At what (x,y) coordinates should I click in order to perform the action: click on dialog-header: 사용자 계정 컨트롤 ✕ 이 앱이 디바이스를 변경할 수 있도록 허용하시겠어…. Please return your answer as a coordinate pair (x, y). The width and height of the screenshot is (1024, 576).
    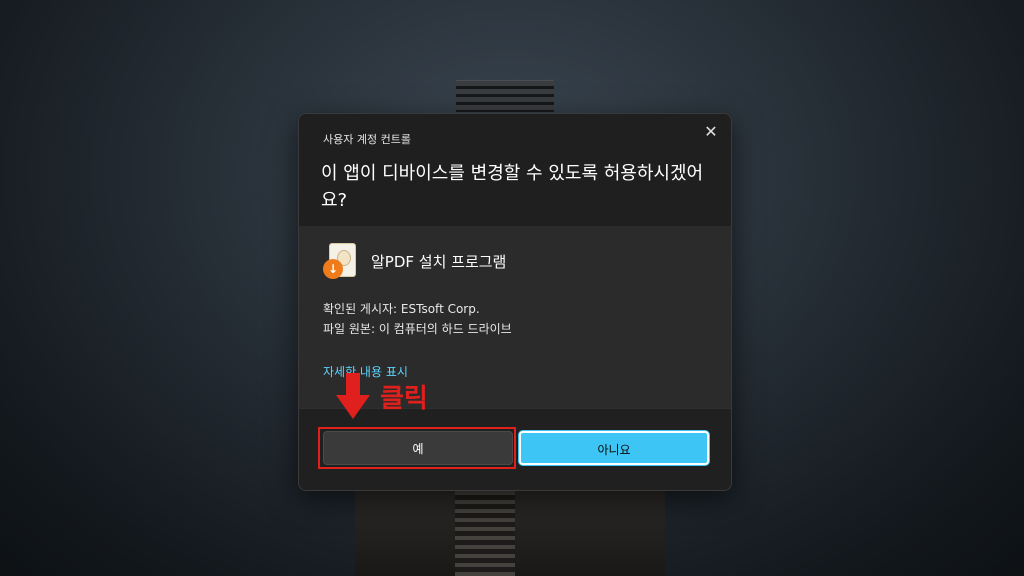
    Looking at the image, I should click on (515, 170).